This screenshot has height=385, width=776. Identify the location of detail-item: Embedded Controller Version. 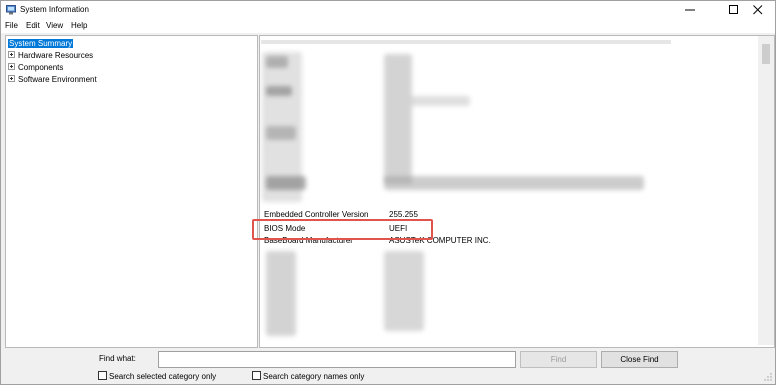
(316, 214).